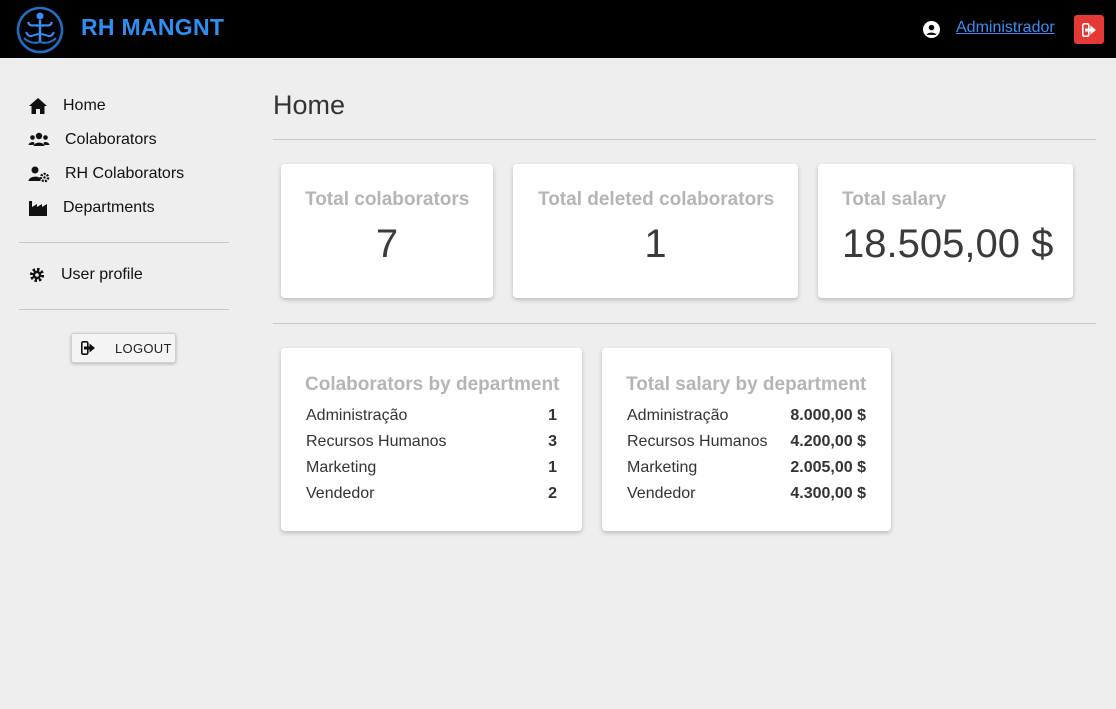 The width and height of the screenshot is (1116, 709). What do you see at coordinates (746, 384) in the screenshot?
I see `card-title: Total salary by department` at bounding box center [746, 384].